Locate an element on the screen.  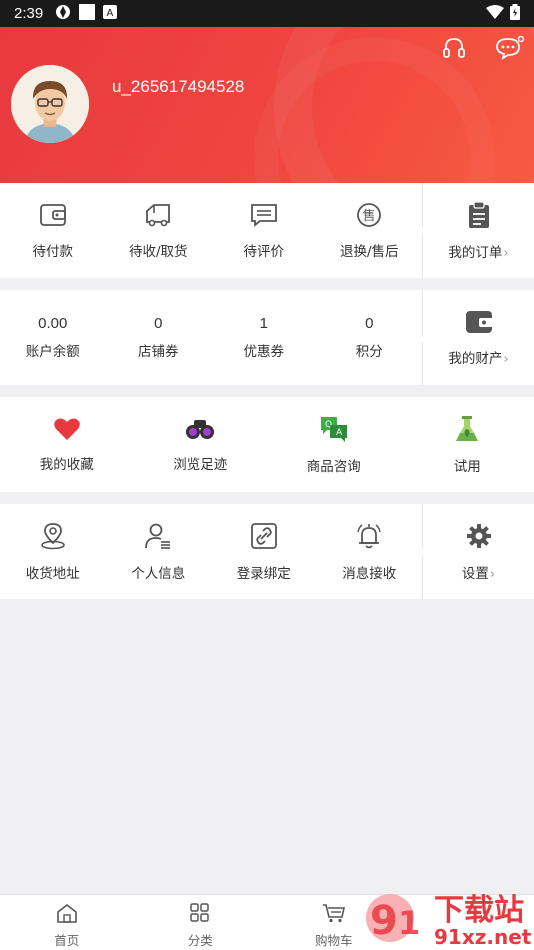
avatar is located at coordinates (50, 104).